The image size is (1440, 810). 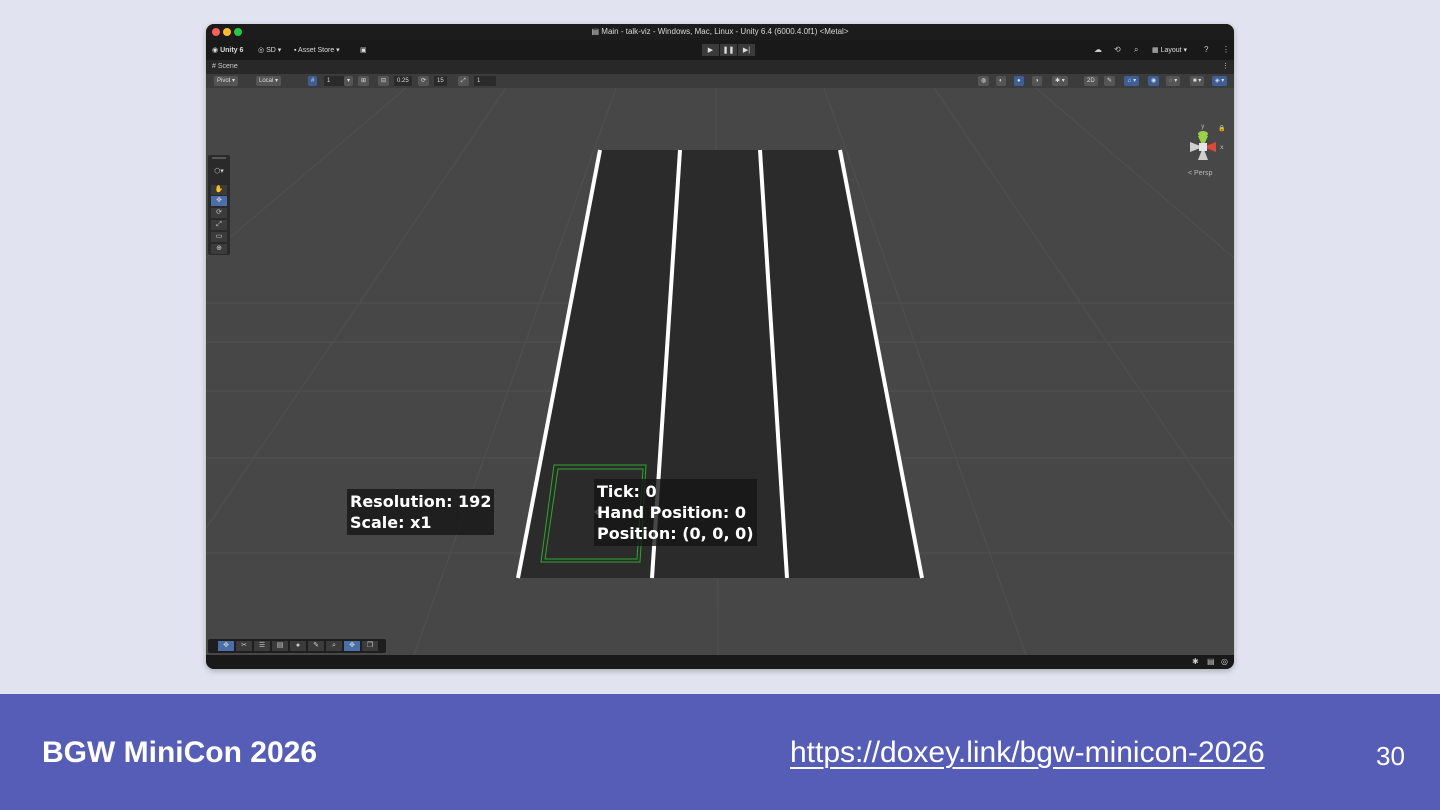 I want to click on scale-snap-field: 1, so click(x=485, y=81).